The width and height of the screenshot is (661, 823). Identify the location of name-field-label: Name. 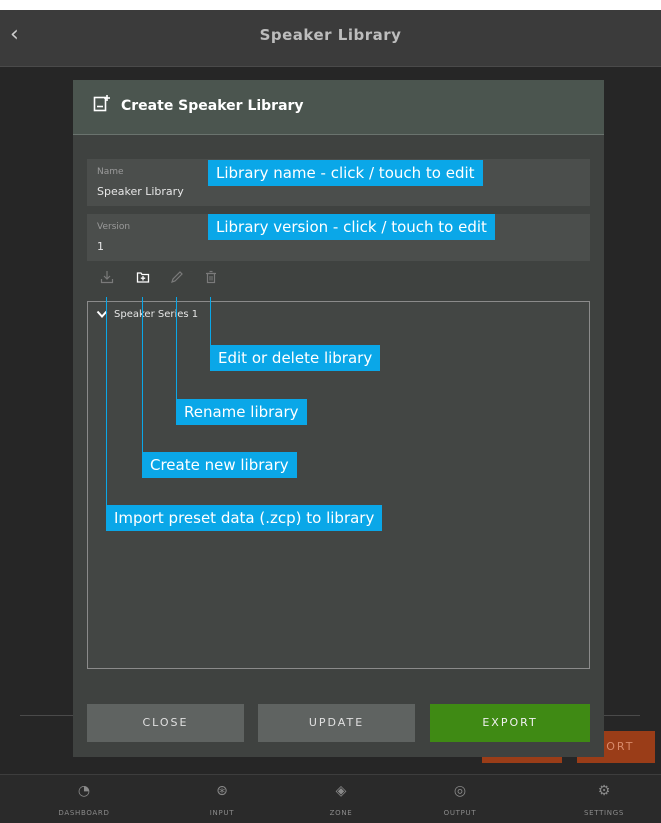
(110, 172).